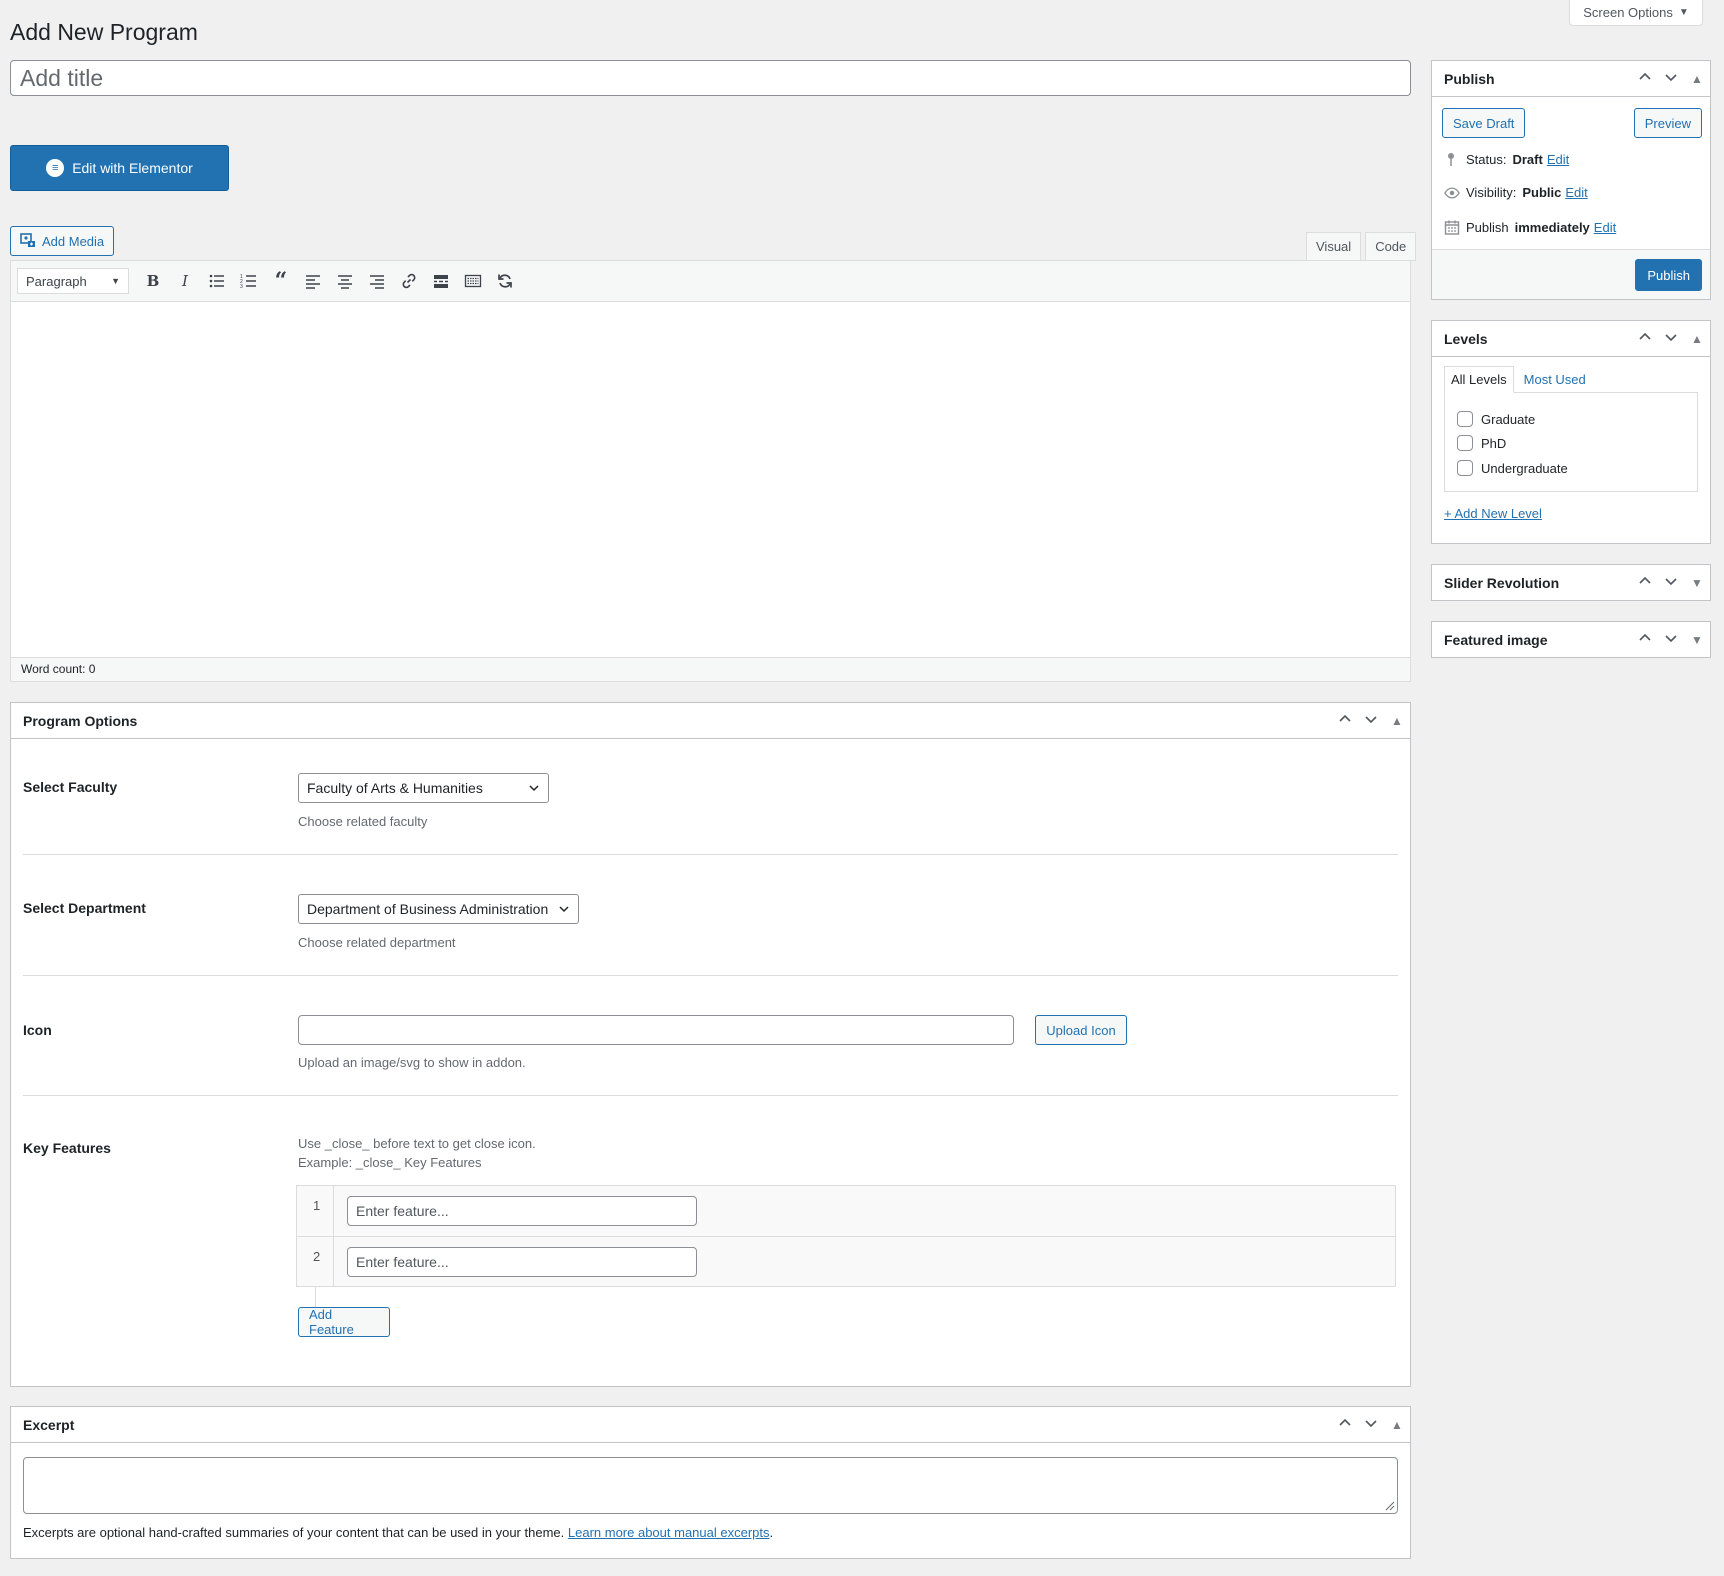 The image size is (1724, 1576). Describe the element at coordinates (710, 1485) in the screenshot. I see `excerpt-textarea` at that location.